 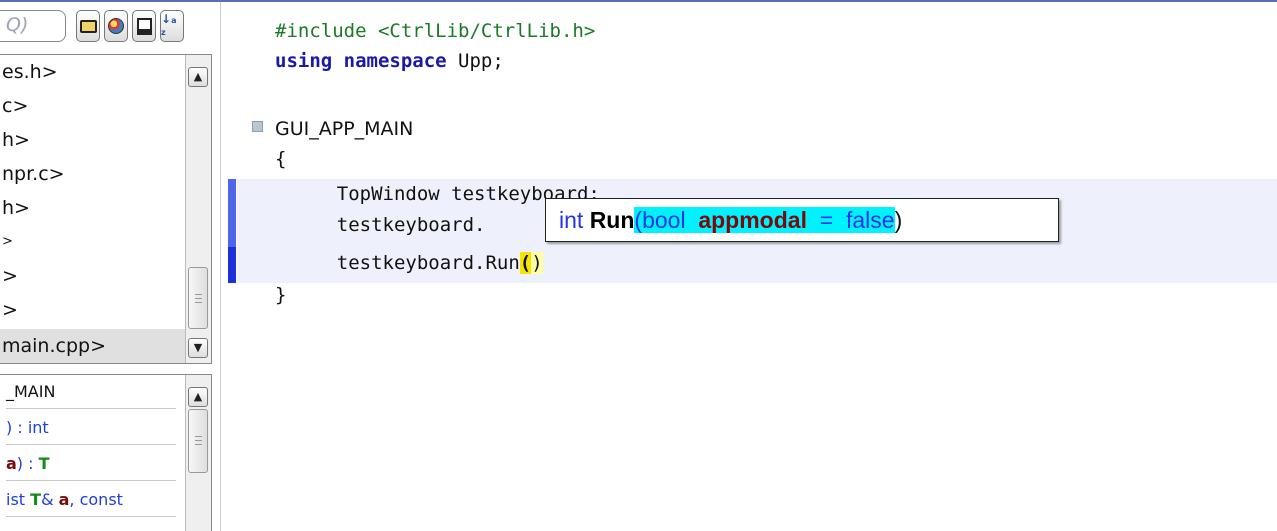 What do you see at coordinates (435, 31) in the screenshot?
I see `code-line-1: #include <CtrlLib/CtrlLib.h>` at bounding box center [435, 31].